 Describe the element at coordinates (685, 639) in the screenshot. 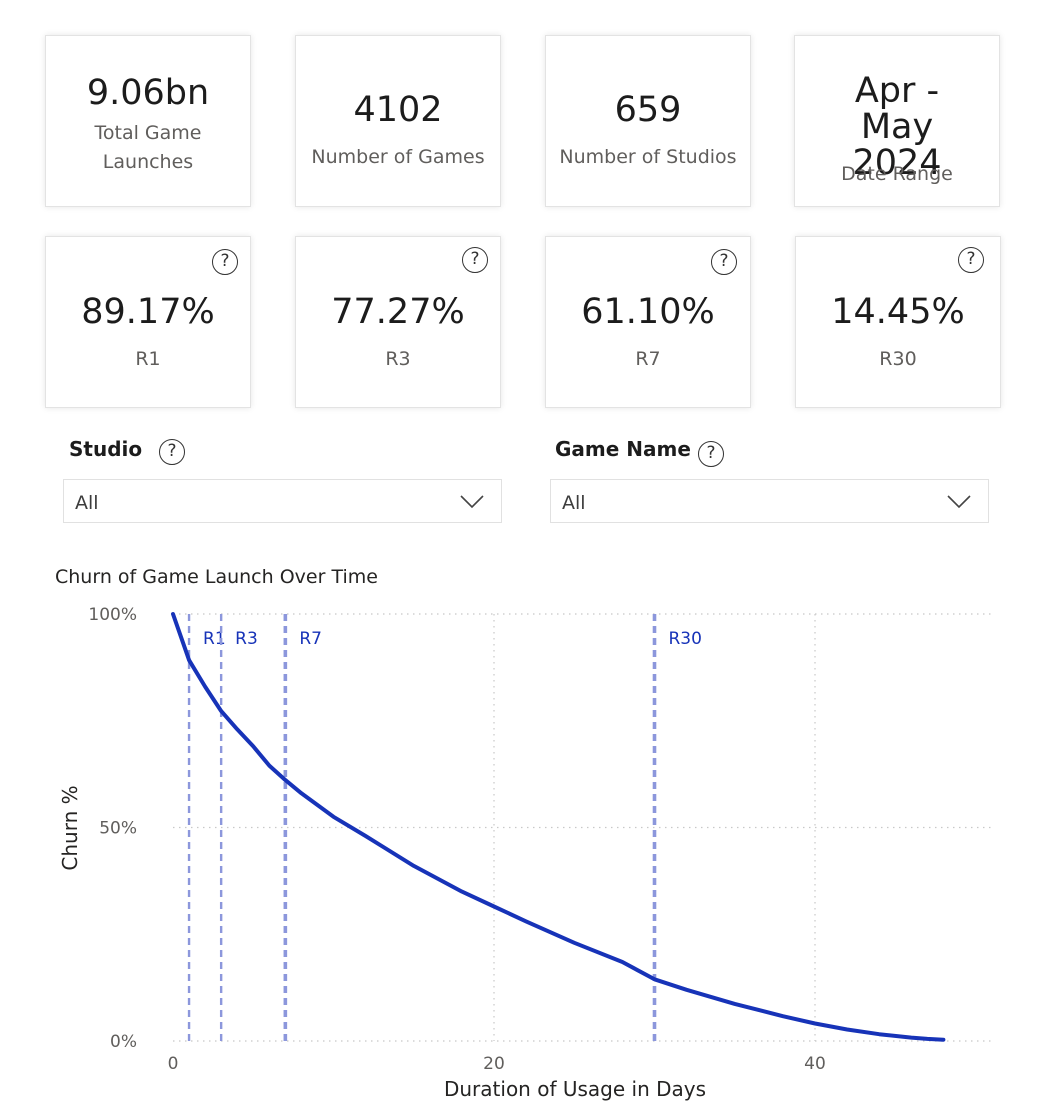

I see `reference-label-r30: R30` at that location.